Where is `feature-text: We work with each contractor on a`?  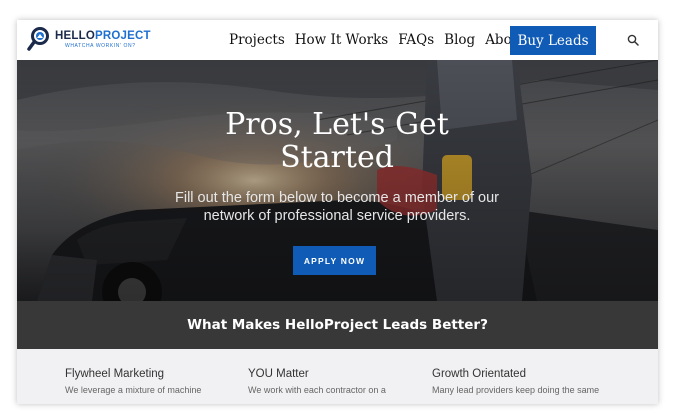
feature-text: We work with each contractor on a is located at coordinates (317, 390).